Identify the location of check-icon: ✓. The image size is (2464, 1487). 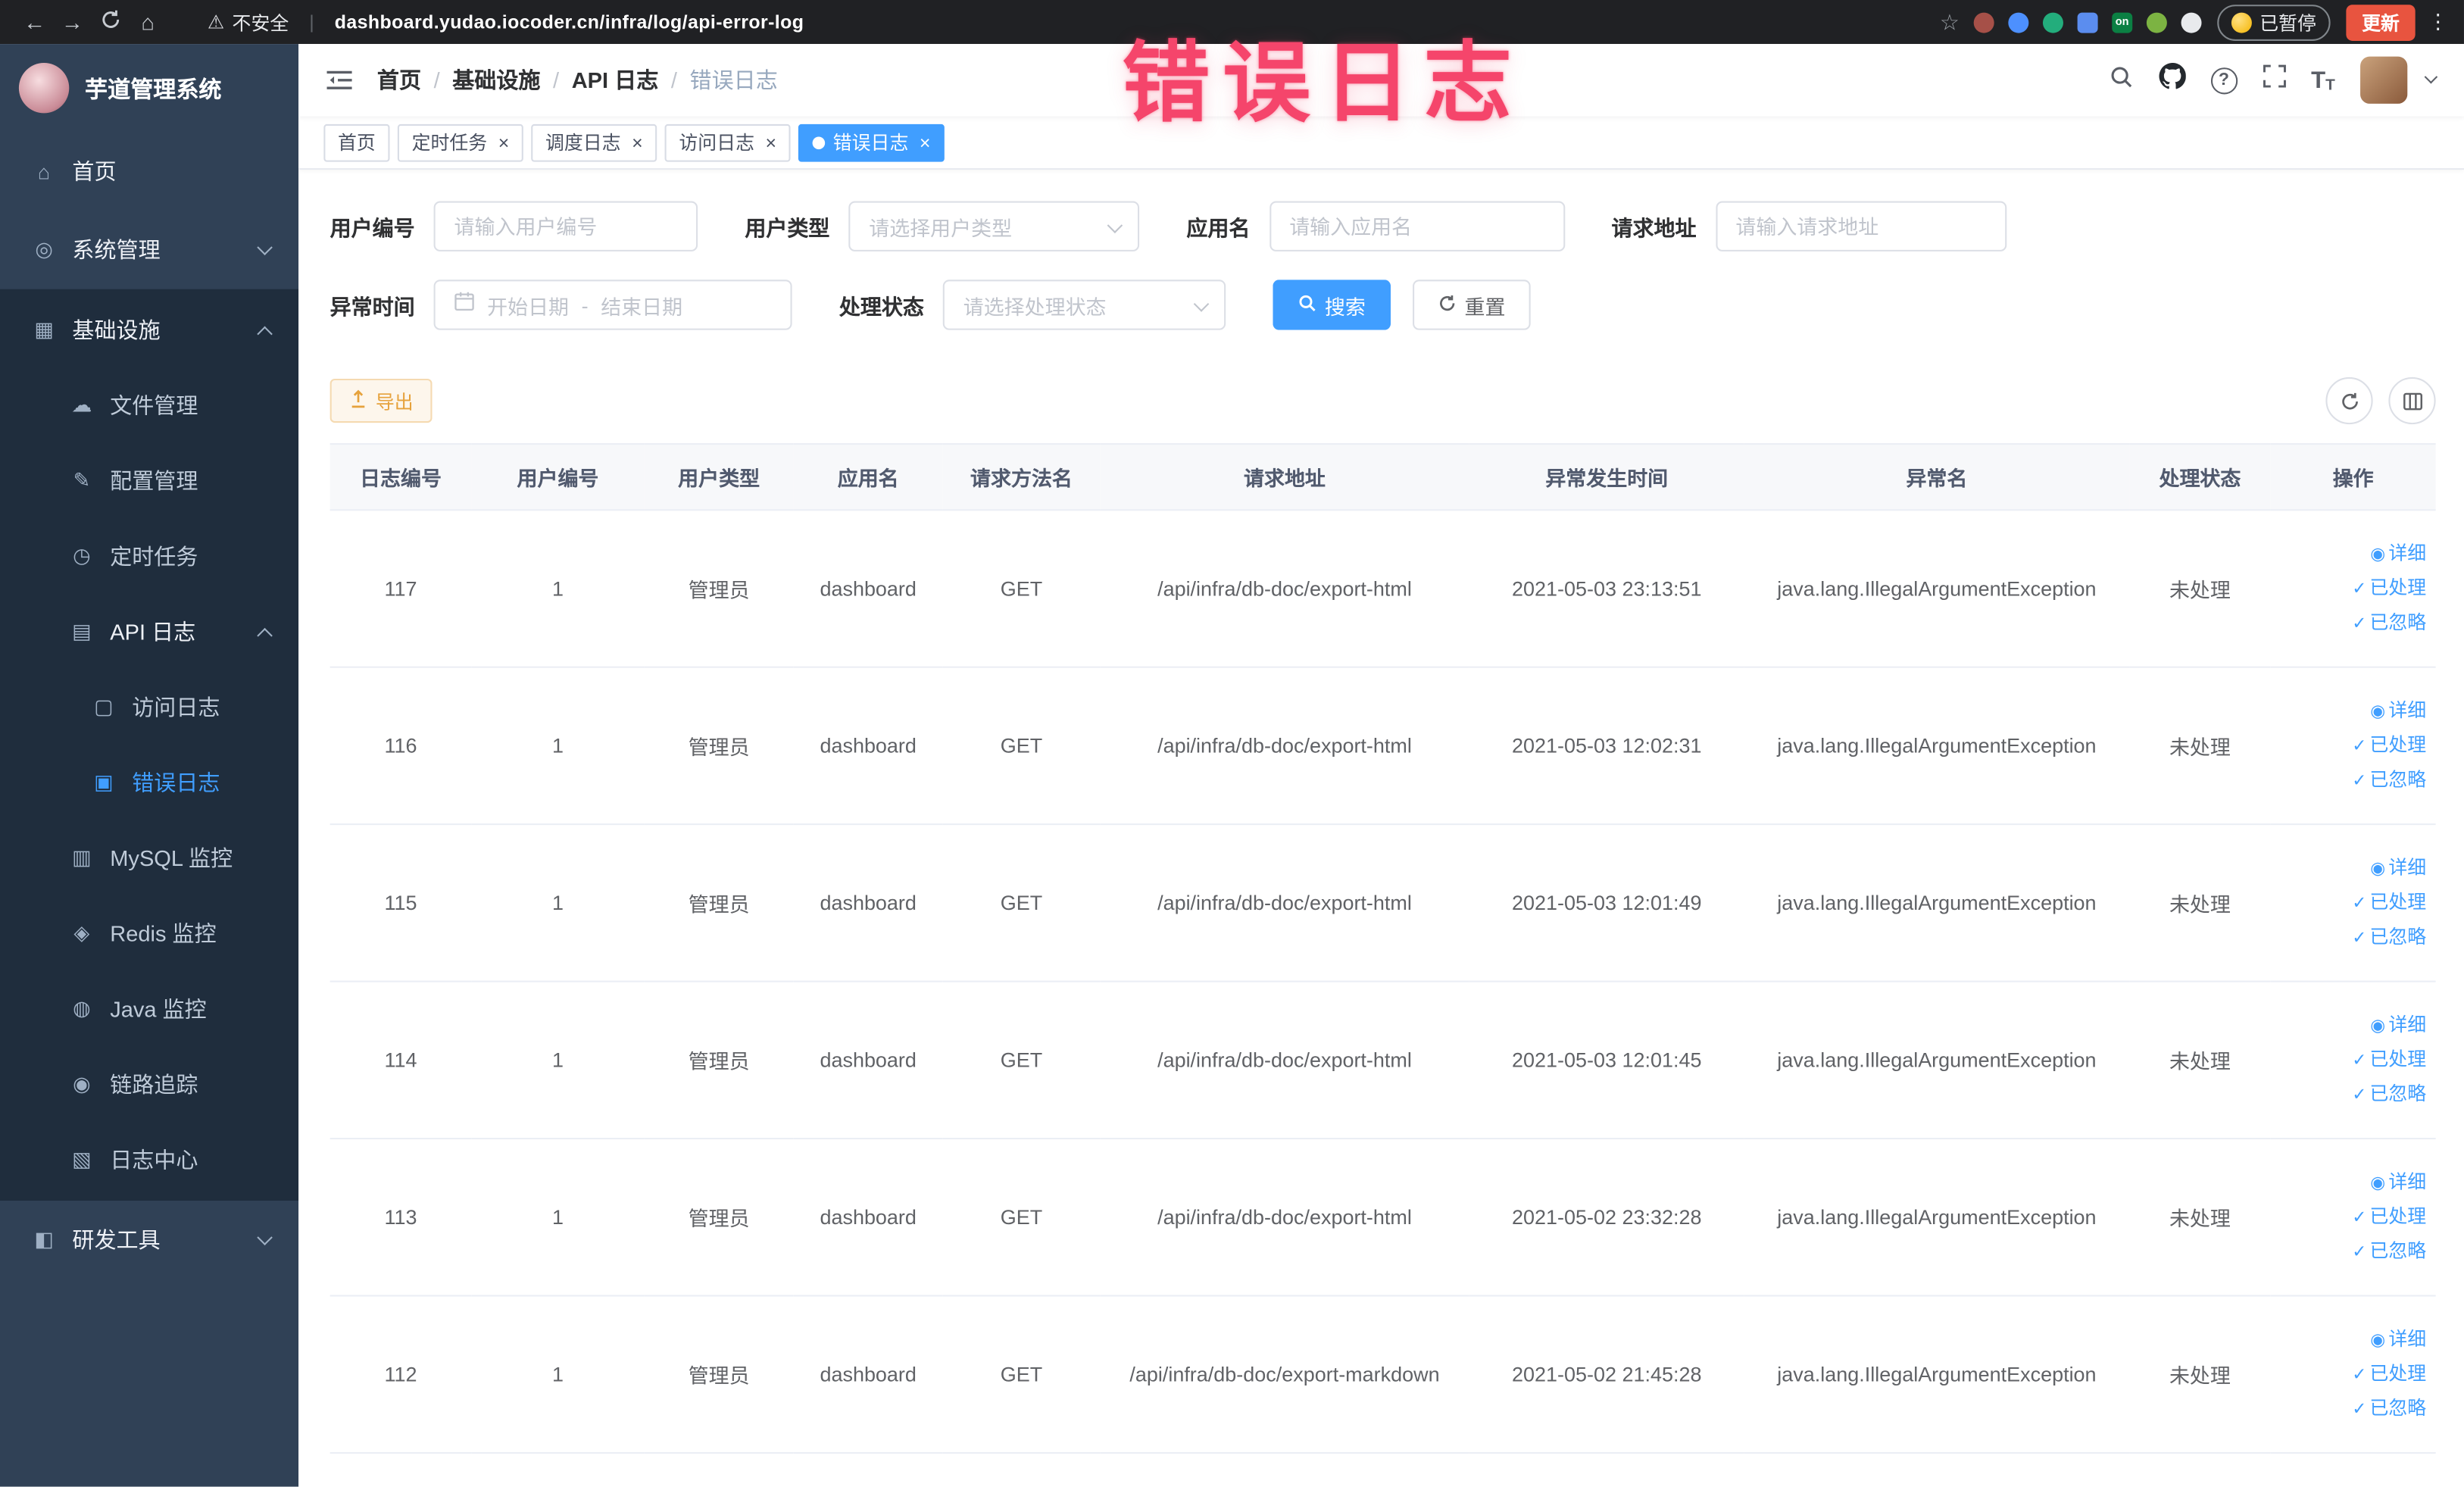
(2359, 1409).